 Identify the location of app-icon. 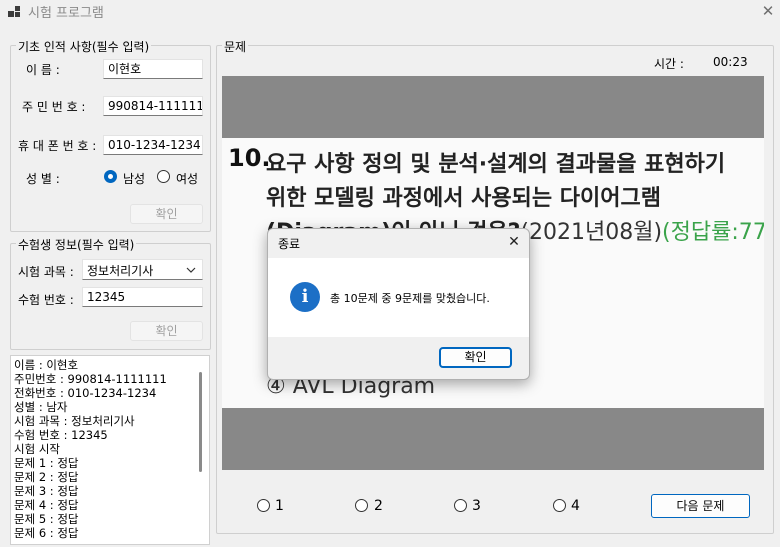
(14, 12).